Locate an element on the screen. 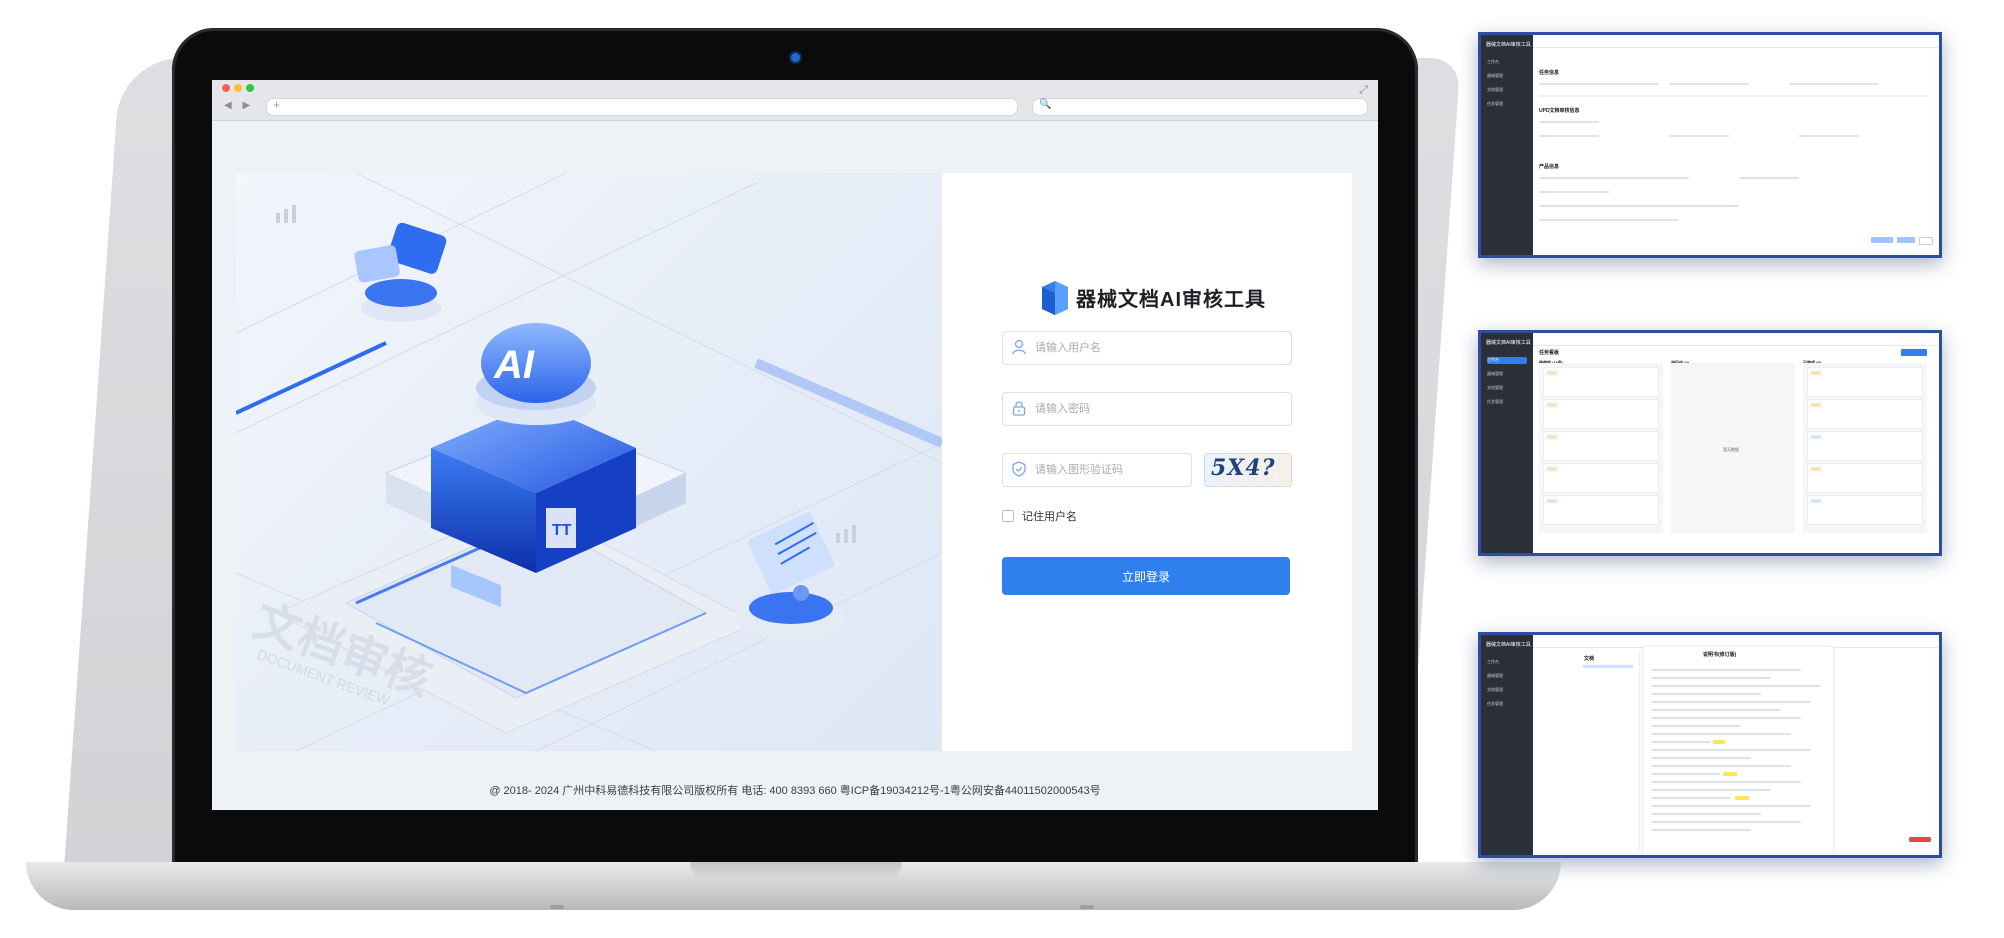  webcam is located at coordinates (795, 57).